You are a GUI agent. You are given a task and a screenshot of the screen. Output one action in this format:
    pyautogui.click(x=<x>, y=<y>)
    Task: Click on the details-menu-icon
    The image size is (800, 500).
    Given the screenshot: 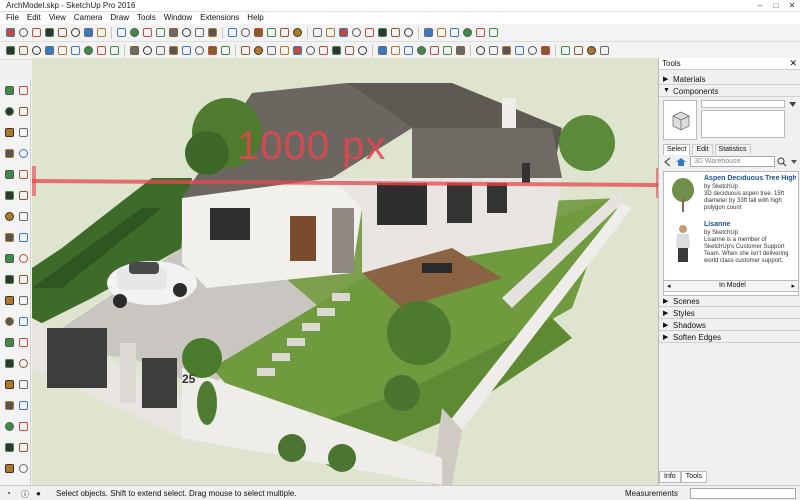 What is the action you would take?
    pyautogui.click(x=794, y=162)
    